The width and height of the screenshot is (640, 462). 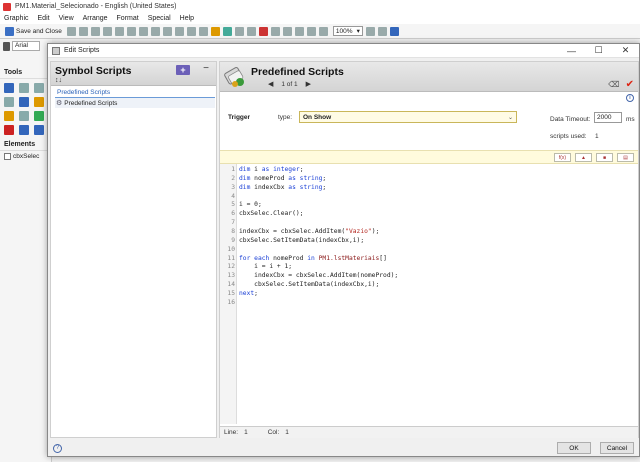 I want to click on zoom-100-icon, so click(x=370, y=31).